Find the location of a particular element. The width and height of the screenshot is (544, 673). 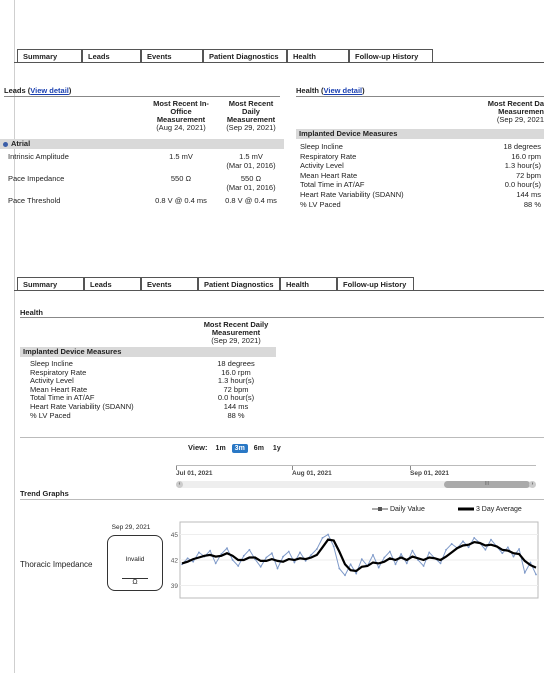

health-top-title: Health (View detail) is located at coordinates (330, 90).